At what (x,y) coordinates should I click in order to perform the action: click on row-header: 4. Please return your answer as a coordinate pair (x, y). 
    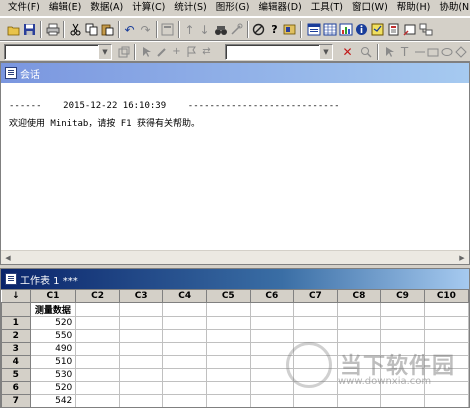
    Looking at the image, I should click on (16, 362).